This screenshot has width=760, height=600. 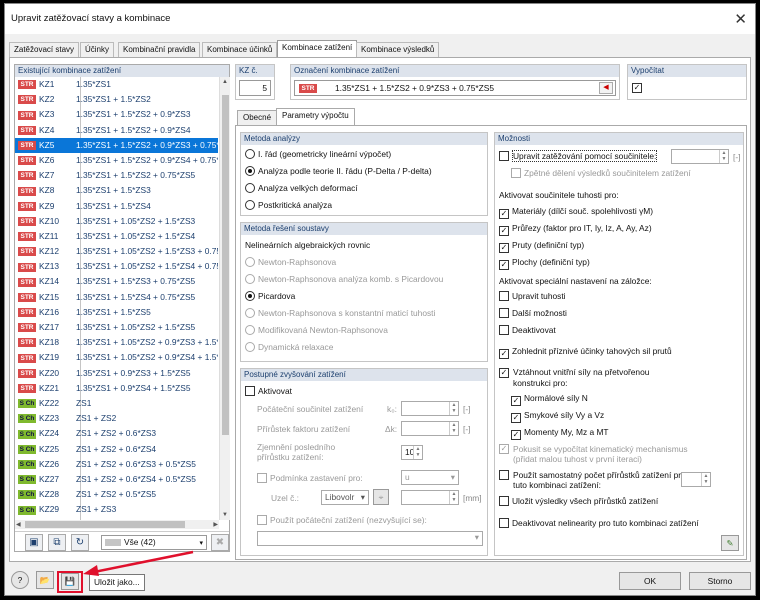 What do you see at coordinates (527, 330) in the screenshot?
I see `deactivate-checkbox: Deaktivovat` at bounding box center [527, 330].